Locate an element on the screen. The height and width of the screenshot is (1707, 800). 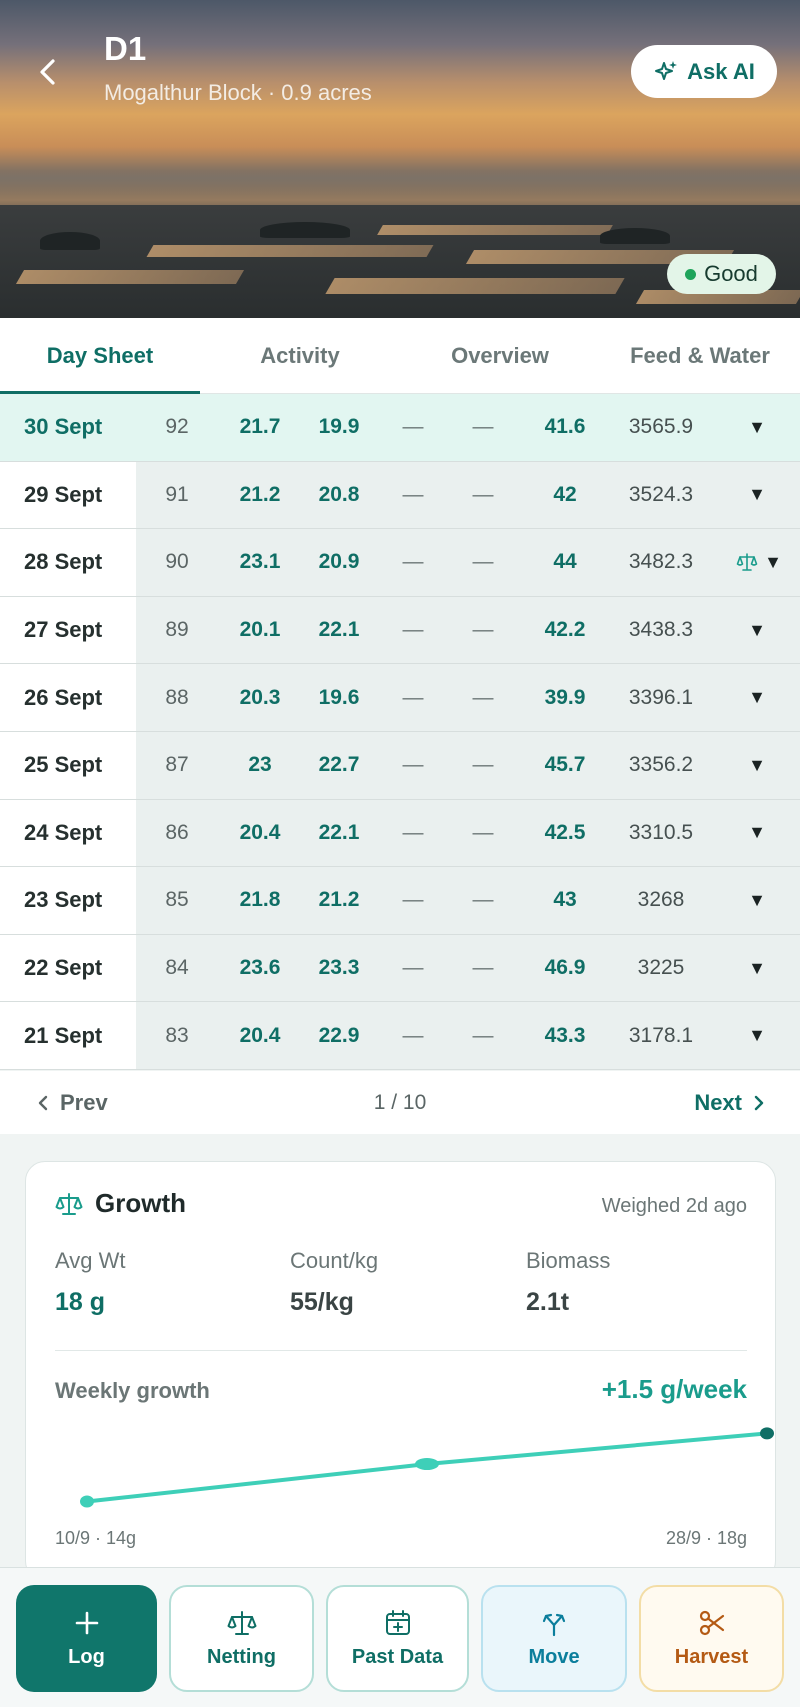
move-button: Move is located at coordinates (554, 1638).